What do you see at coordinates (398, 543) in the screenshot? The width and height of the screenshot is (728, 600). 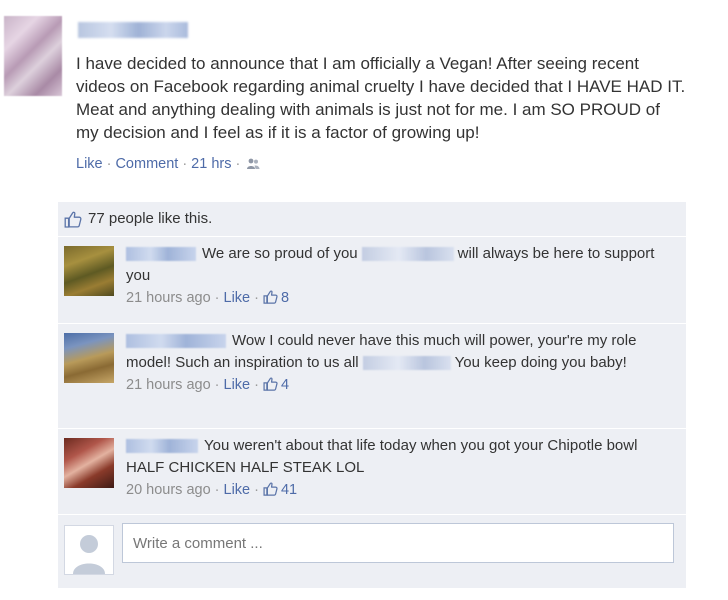 I see `comment-input` at bounding box center [398, 543].